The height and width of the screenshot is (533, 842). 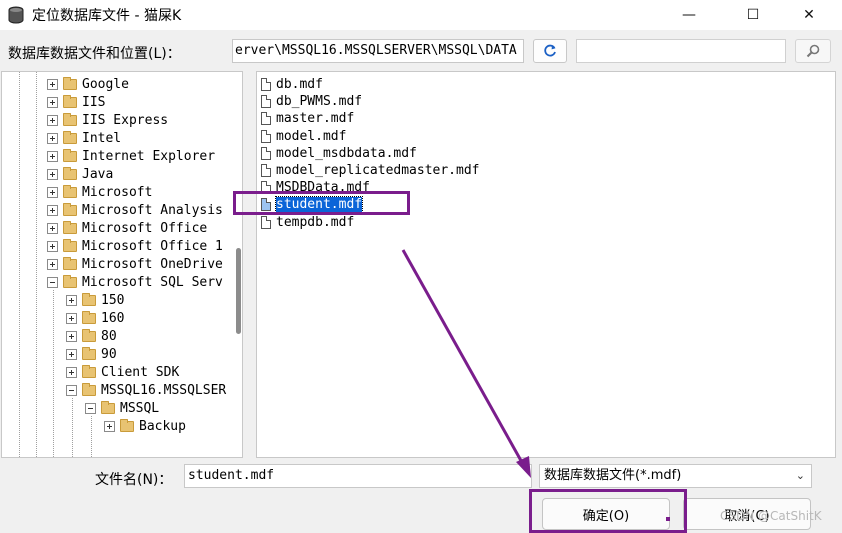 What do you see at coordinates (315, 222) in the screenshot?
I see `file-item-name: tempdb.mdf` at bounding box center [315, 222].